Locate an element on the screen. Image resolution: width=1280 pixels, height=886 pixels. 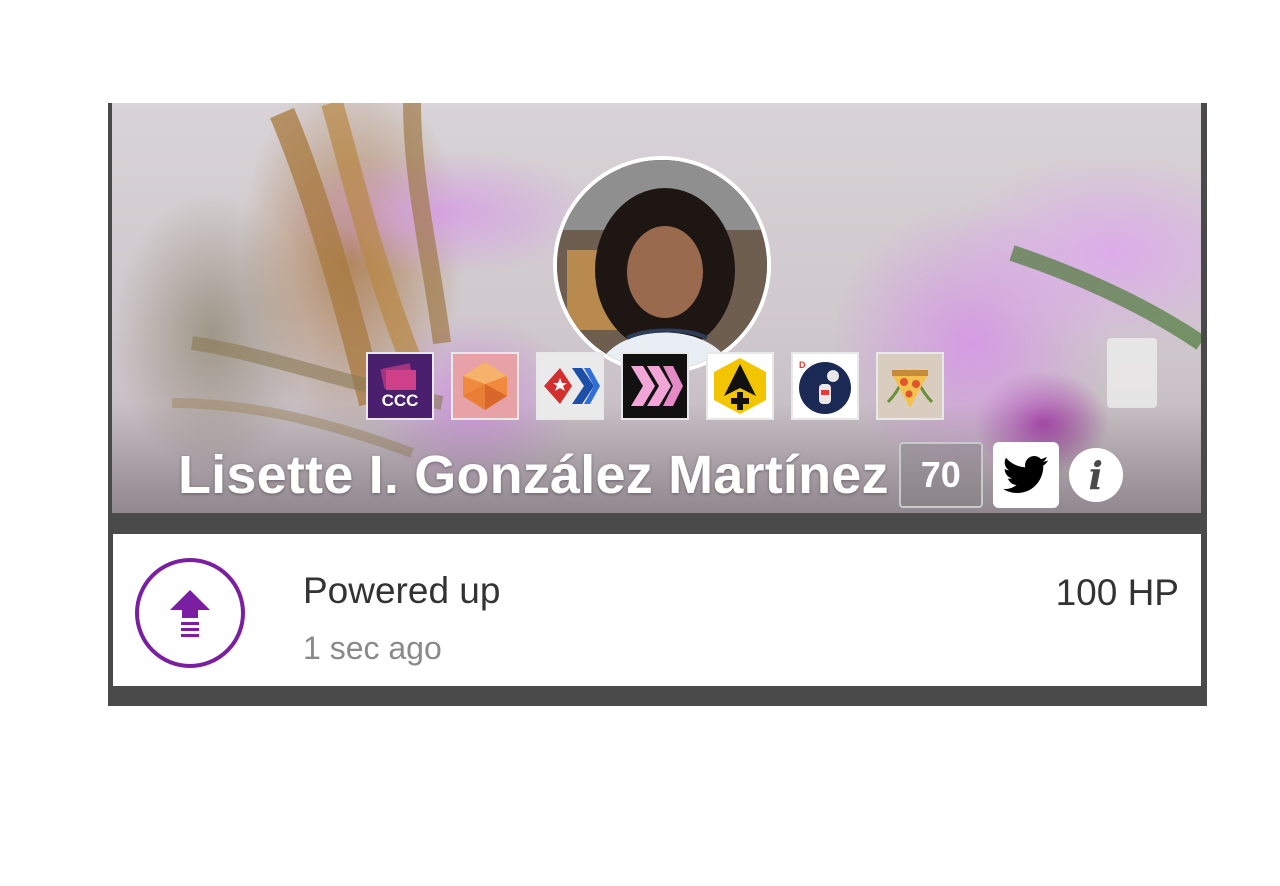
svg-text: D is located at coordinates (802, 365).